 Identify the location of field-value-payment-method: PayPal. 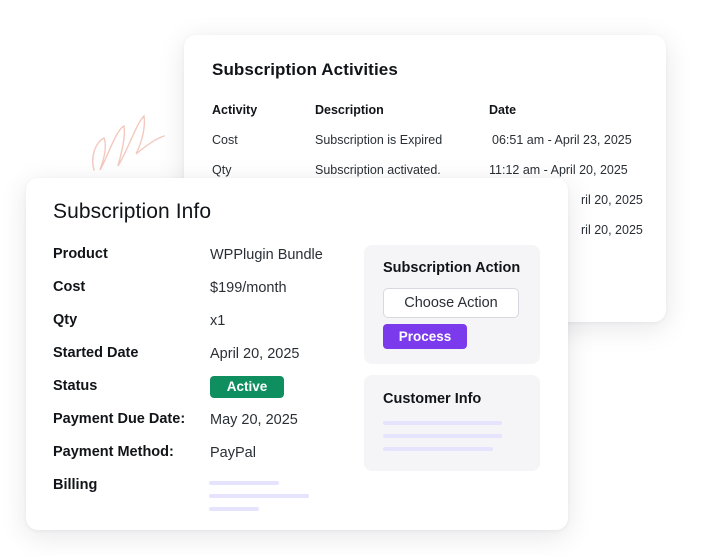
(233, 453).